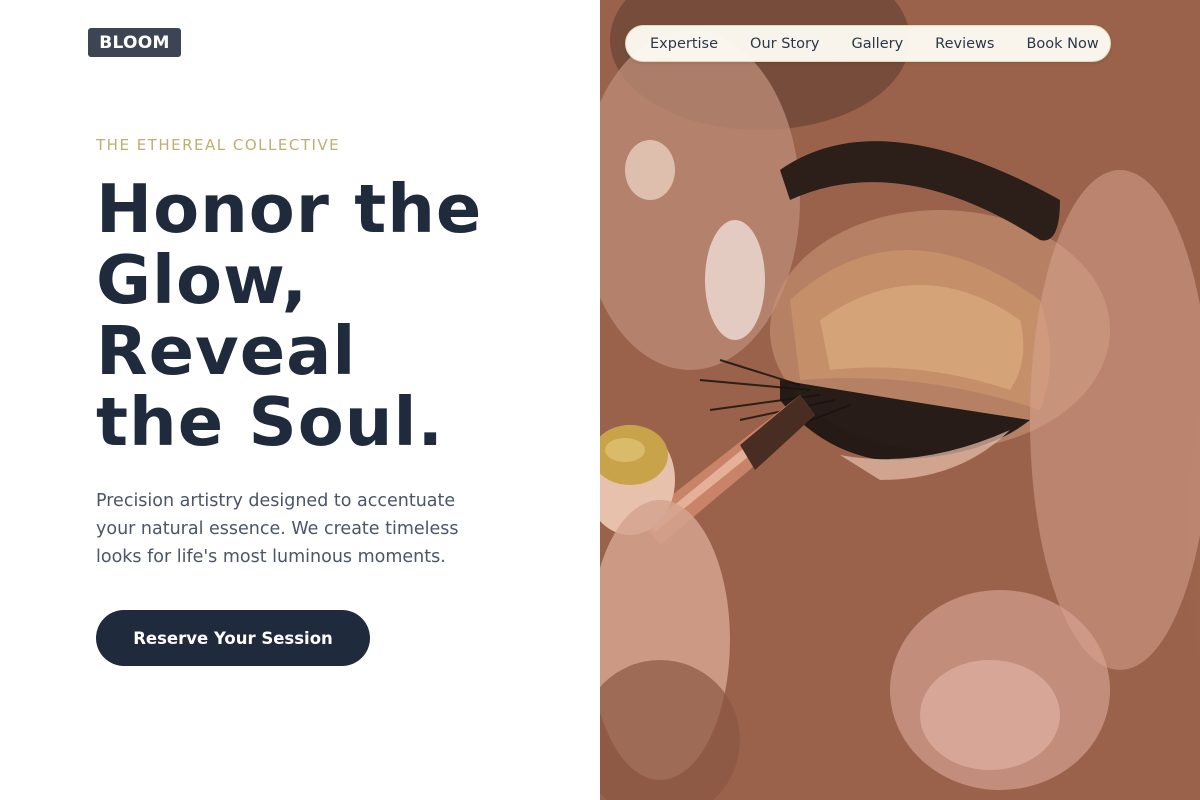 The image size is (1200, 800). What do you see at coordinates (218, 145) in the screenshot?
I see `hero-eyebrow: THE ETHEREAL COLLECTIVE` at bounding box center [218, 145].